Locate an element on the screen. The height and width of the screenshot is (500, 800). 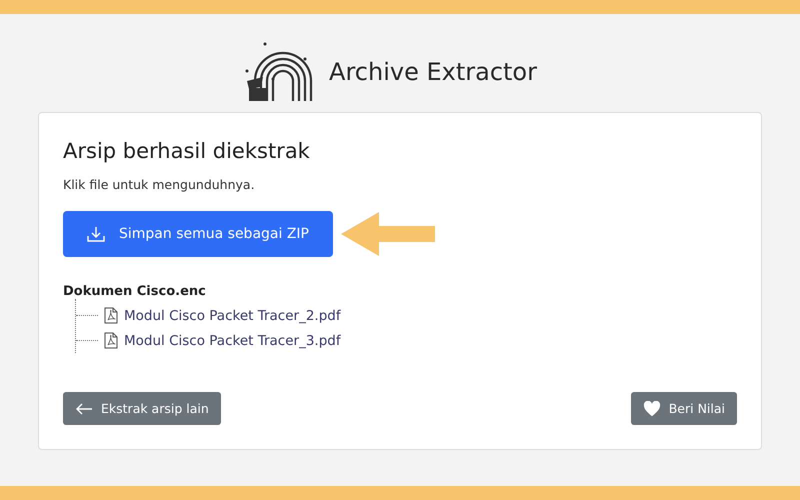
rate-button: Beri Nilai is located at coordinates (683, 408).